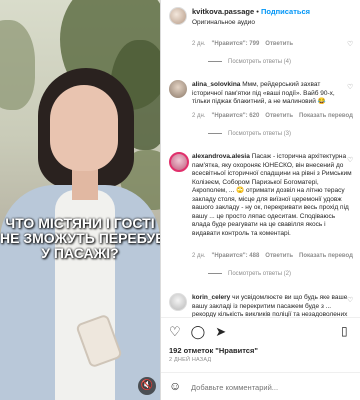 Image resolution: width=360 pixels, height=400 pixels. I want to click on smiley-icon: ☺, so click(175, 386).